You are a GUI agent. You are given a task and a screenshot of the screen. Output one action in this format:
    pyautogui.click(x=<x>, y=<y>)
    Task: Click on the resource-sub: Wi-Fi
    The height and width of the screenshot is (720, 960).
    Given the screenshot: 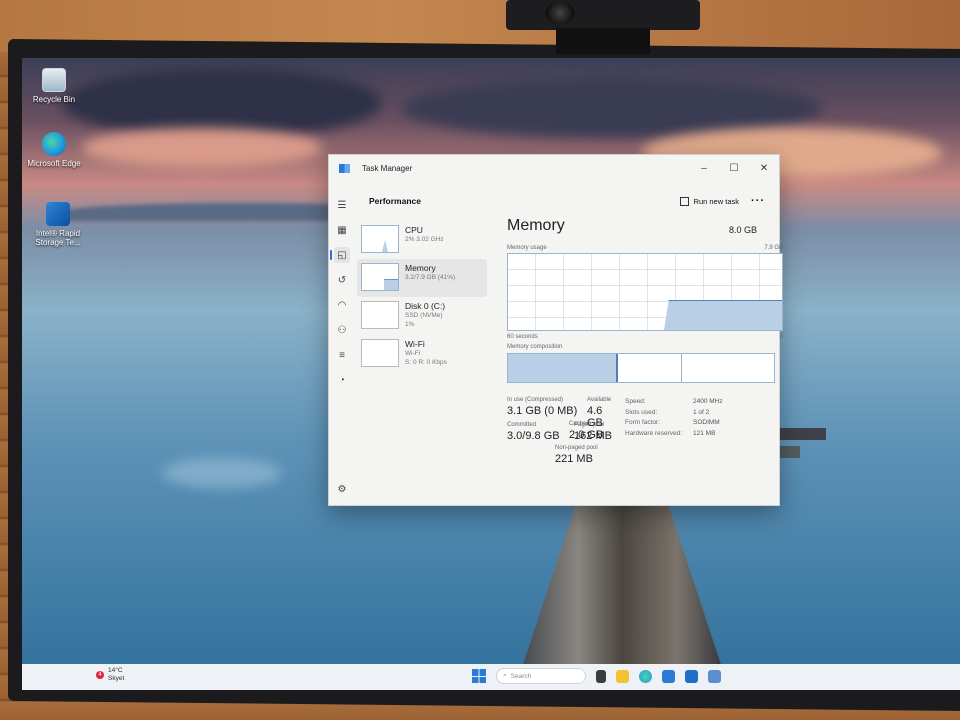 What is the action you would take?
    pyautogui.click(x=413, y=353)
    